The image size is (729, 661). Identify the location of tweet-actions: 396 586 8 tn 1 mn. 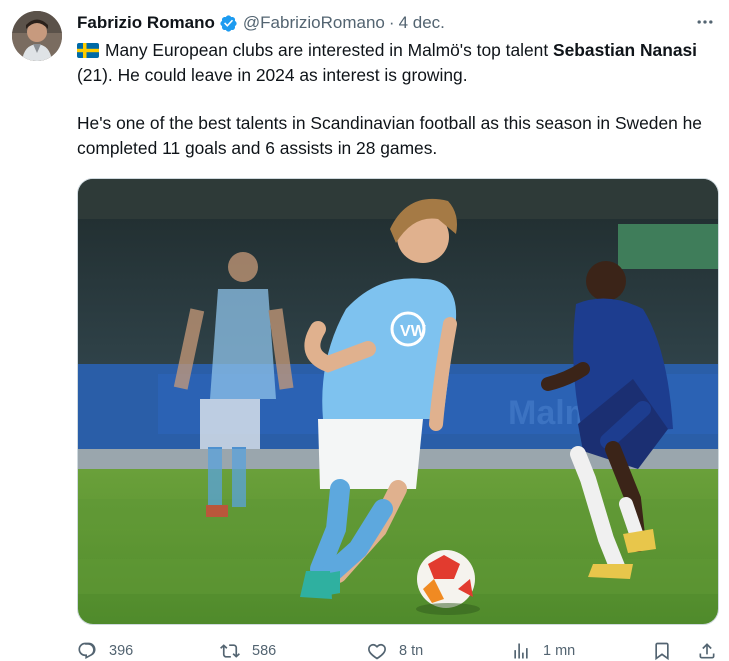
(398, 651).